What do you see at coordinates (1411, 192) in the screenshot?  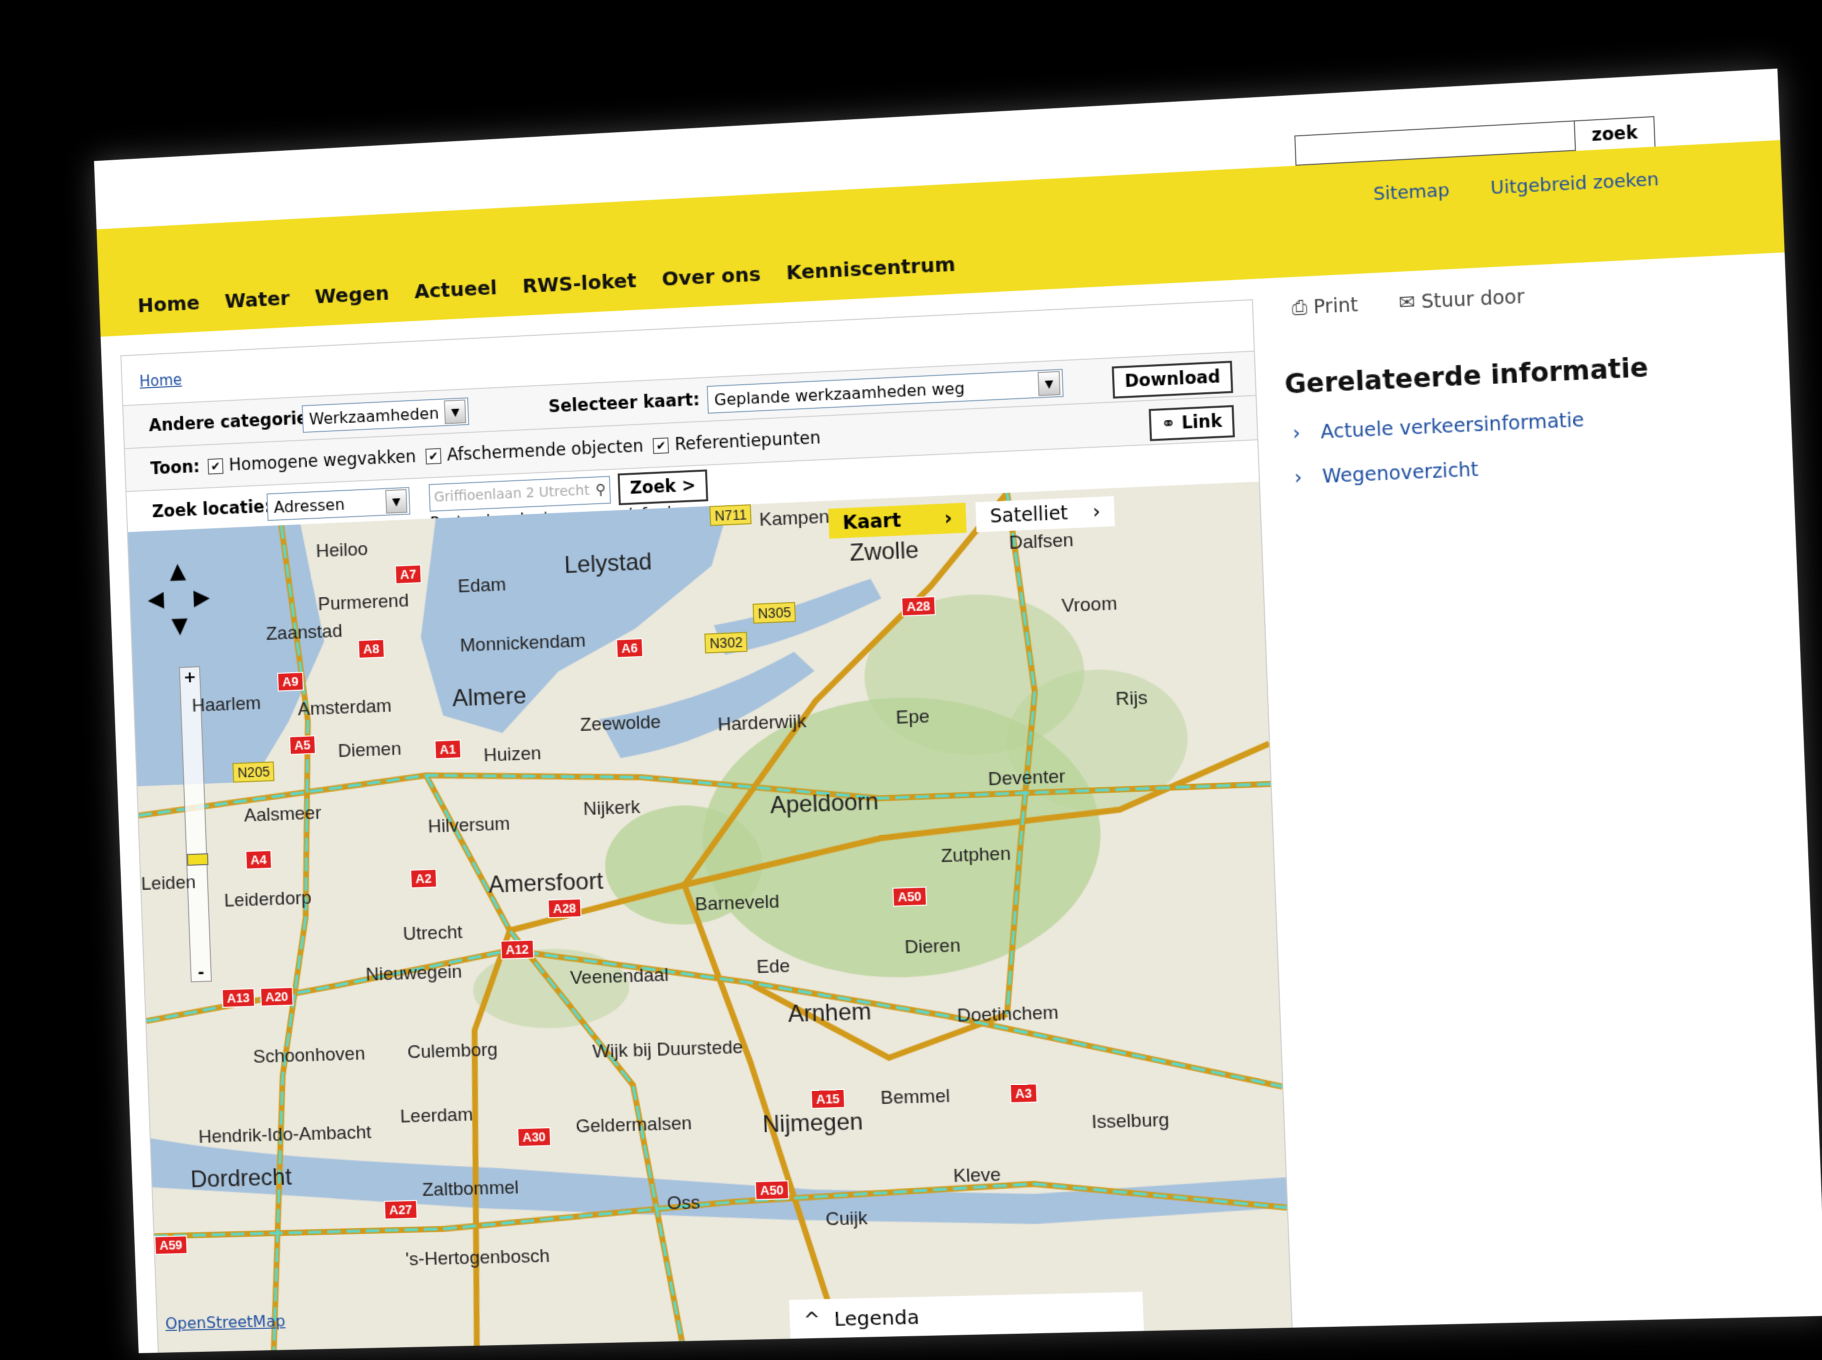 I see `sitemap-link: Sitemap` at bounding box center [1411, 192].